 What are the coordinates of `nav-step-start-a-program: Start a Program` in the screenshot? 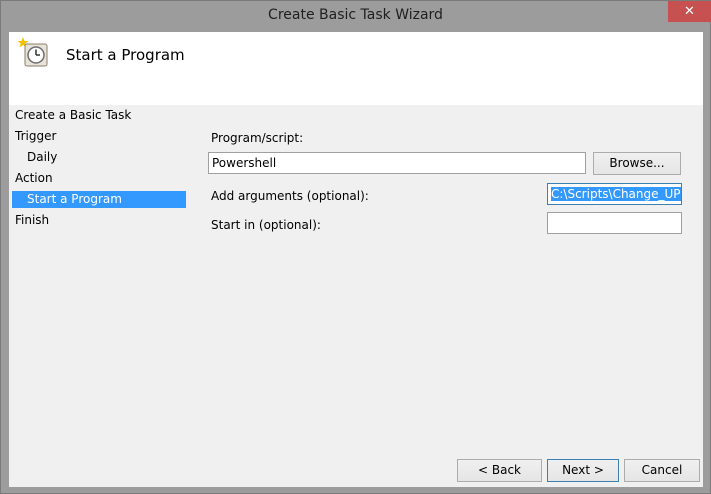 It's located at (99, 199).